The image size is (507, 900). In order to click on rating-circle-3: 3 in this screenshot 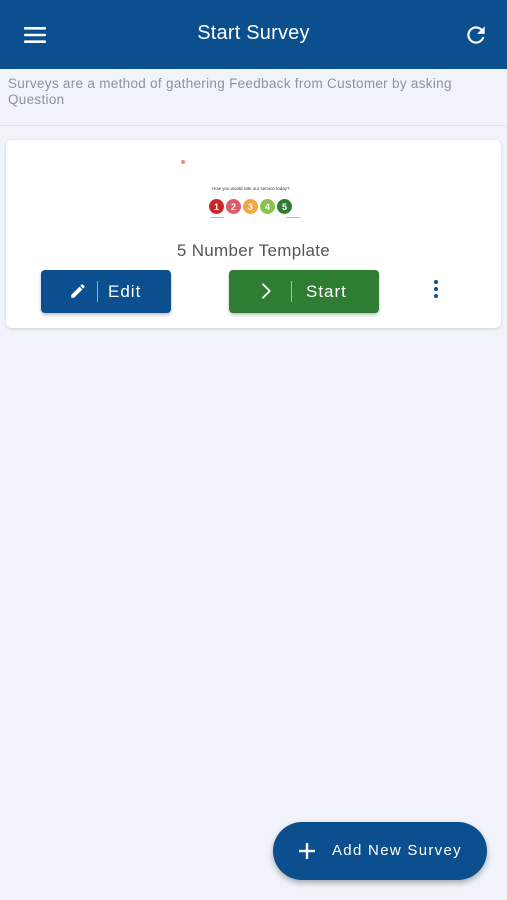, I will do `click(250, 206)`.